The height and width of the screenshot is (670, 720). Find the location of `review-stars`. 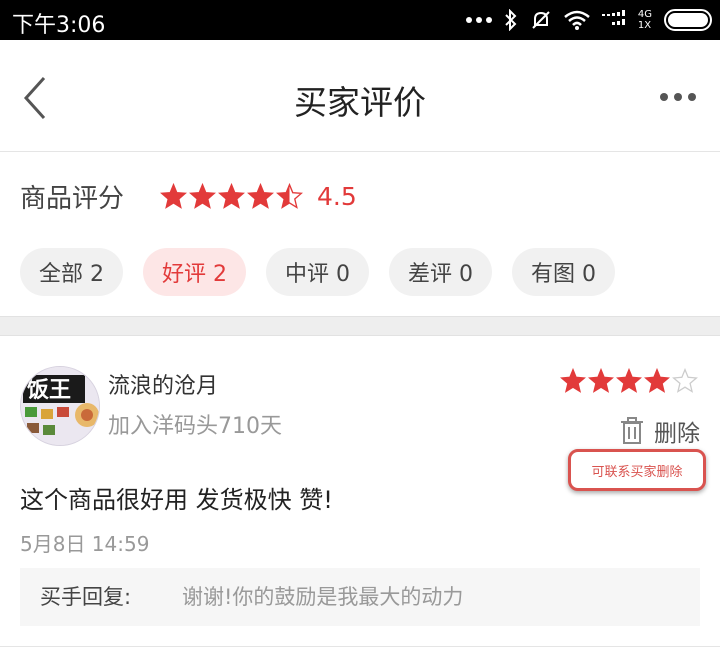

review-stars is located at coordinates (629, 381).